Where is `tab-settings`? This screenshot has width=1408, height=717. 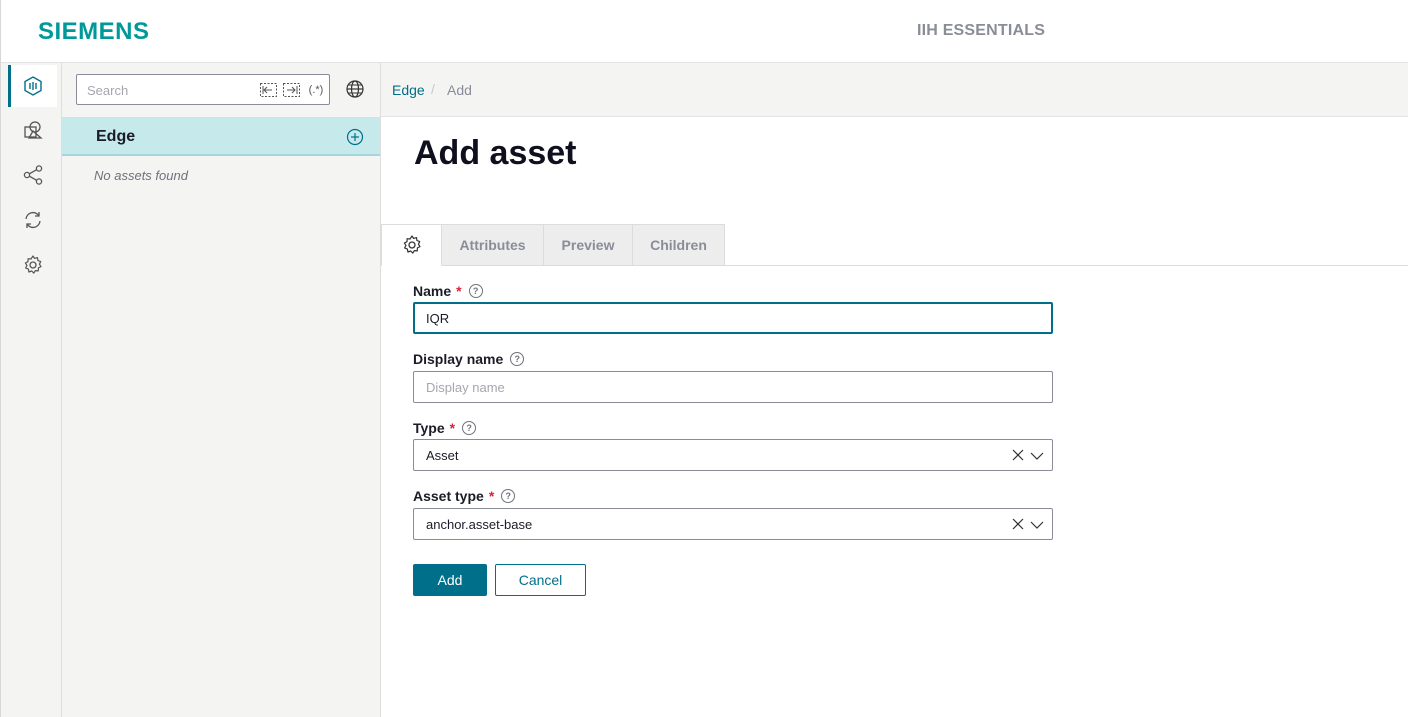 tab-settings is located at coordinates (411, 245).